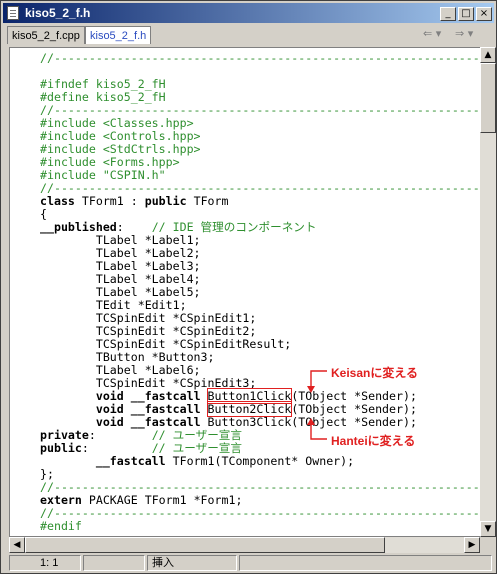 This screenshot has width=497, height=574. Describe the element at coordinates (484, 14) in the screenshot. I see `close-button: ×` at that location.